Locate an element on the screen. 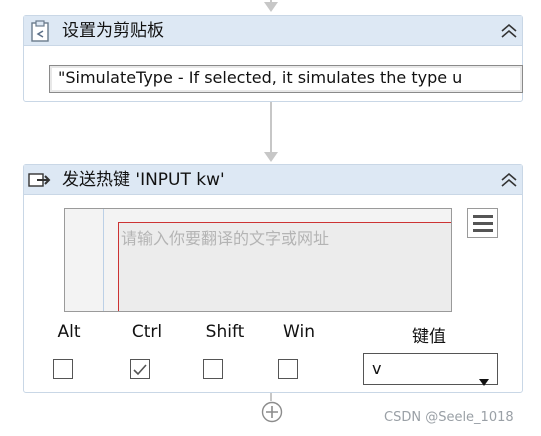  preview-input-box: 请输入你要翻译的文字或网址 is located at coordinates (284, 266).